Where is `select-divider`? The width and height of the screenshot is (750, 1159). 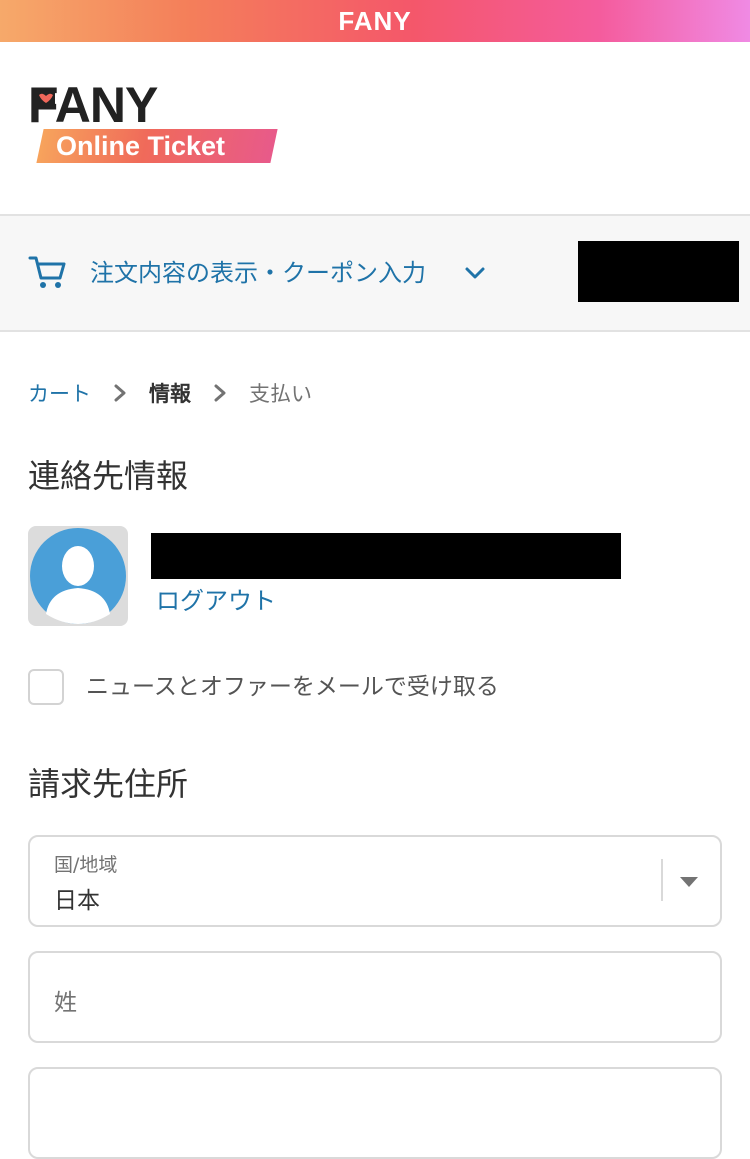
select-divider is located at coordinates (662, 880).